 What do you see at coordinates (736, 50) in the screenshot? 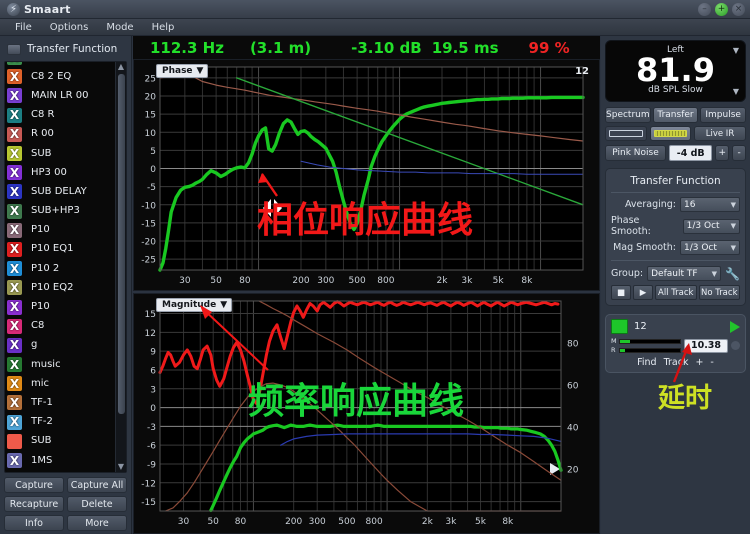
I see `spl-channel-chevron-icon: ▼` at bounding box center [736, 50].